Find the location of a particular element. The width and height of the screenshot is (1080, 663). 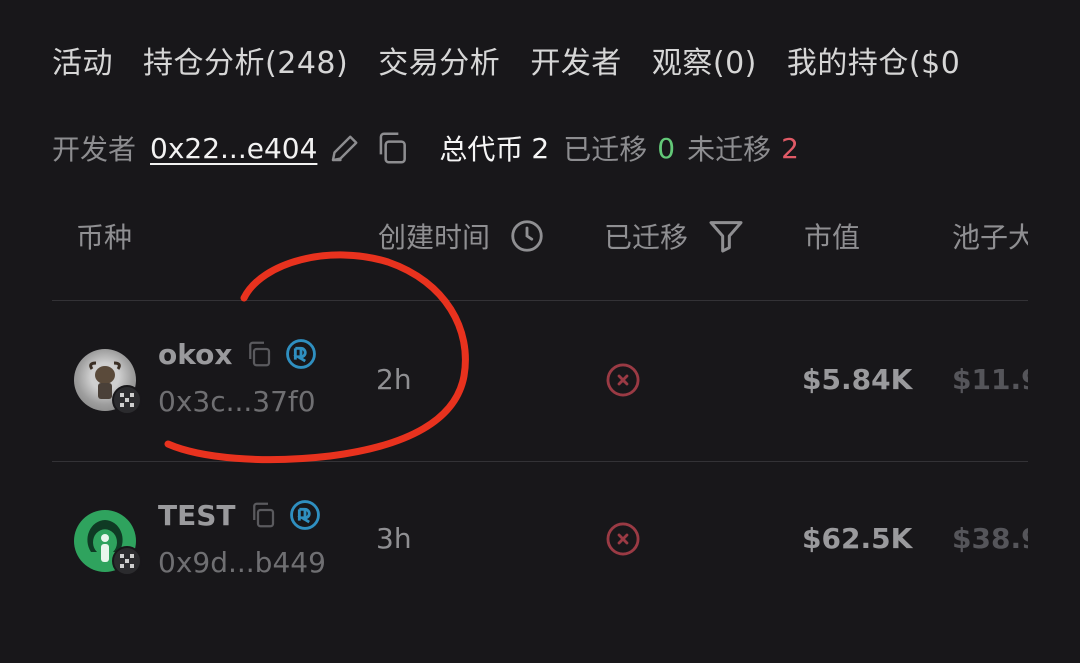

clock-icon is located at coordinates (527, 236).